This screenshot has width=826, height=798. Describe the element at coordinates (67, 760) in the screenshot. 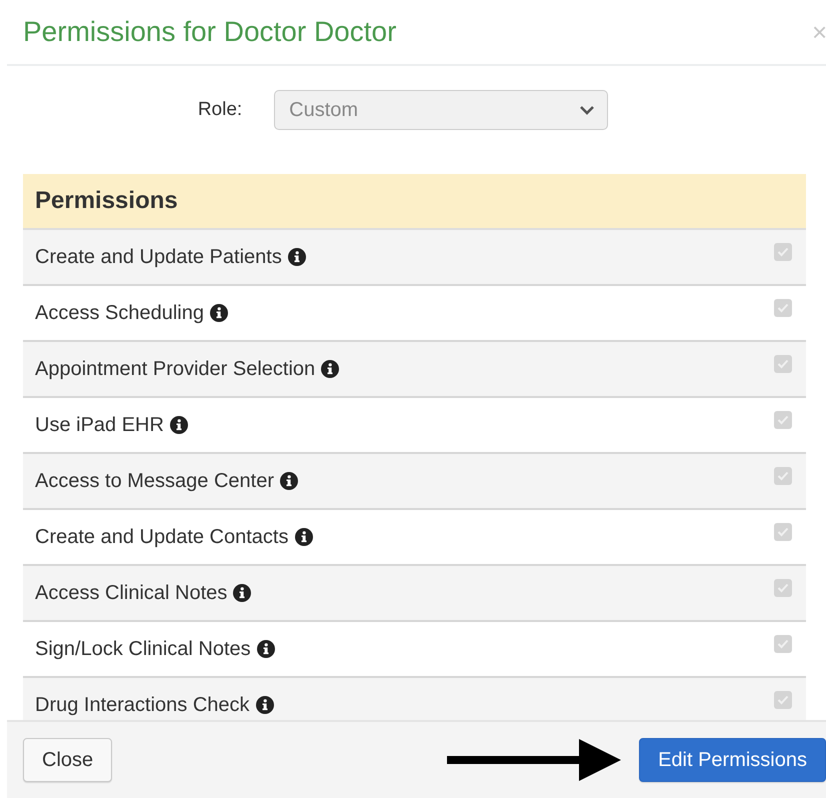

I see `close-button: Close` at that location.